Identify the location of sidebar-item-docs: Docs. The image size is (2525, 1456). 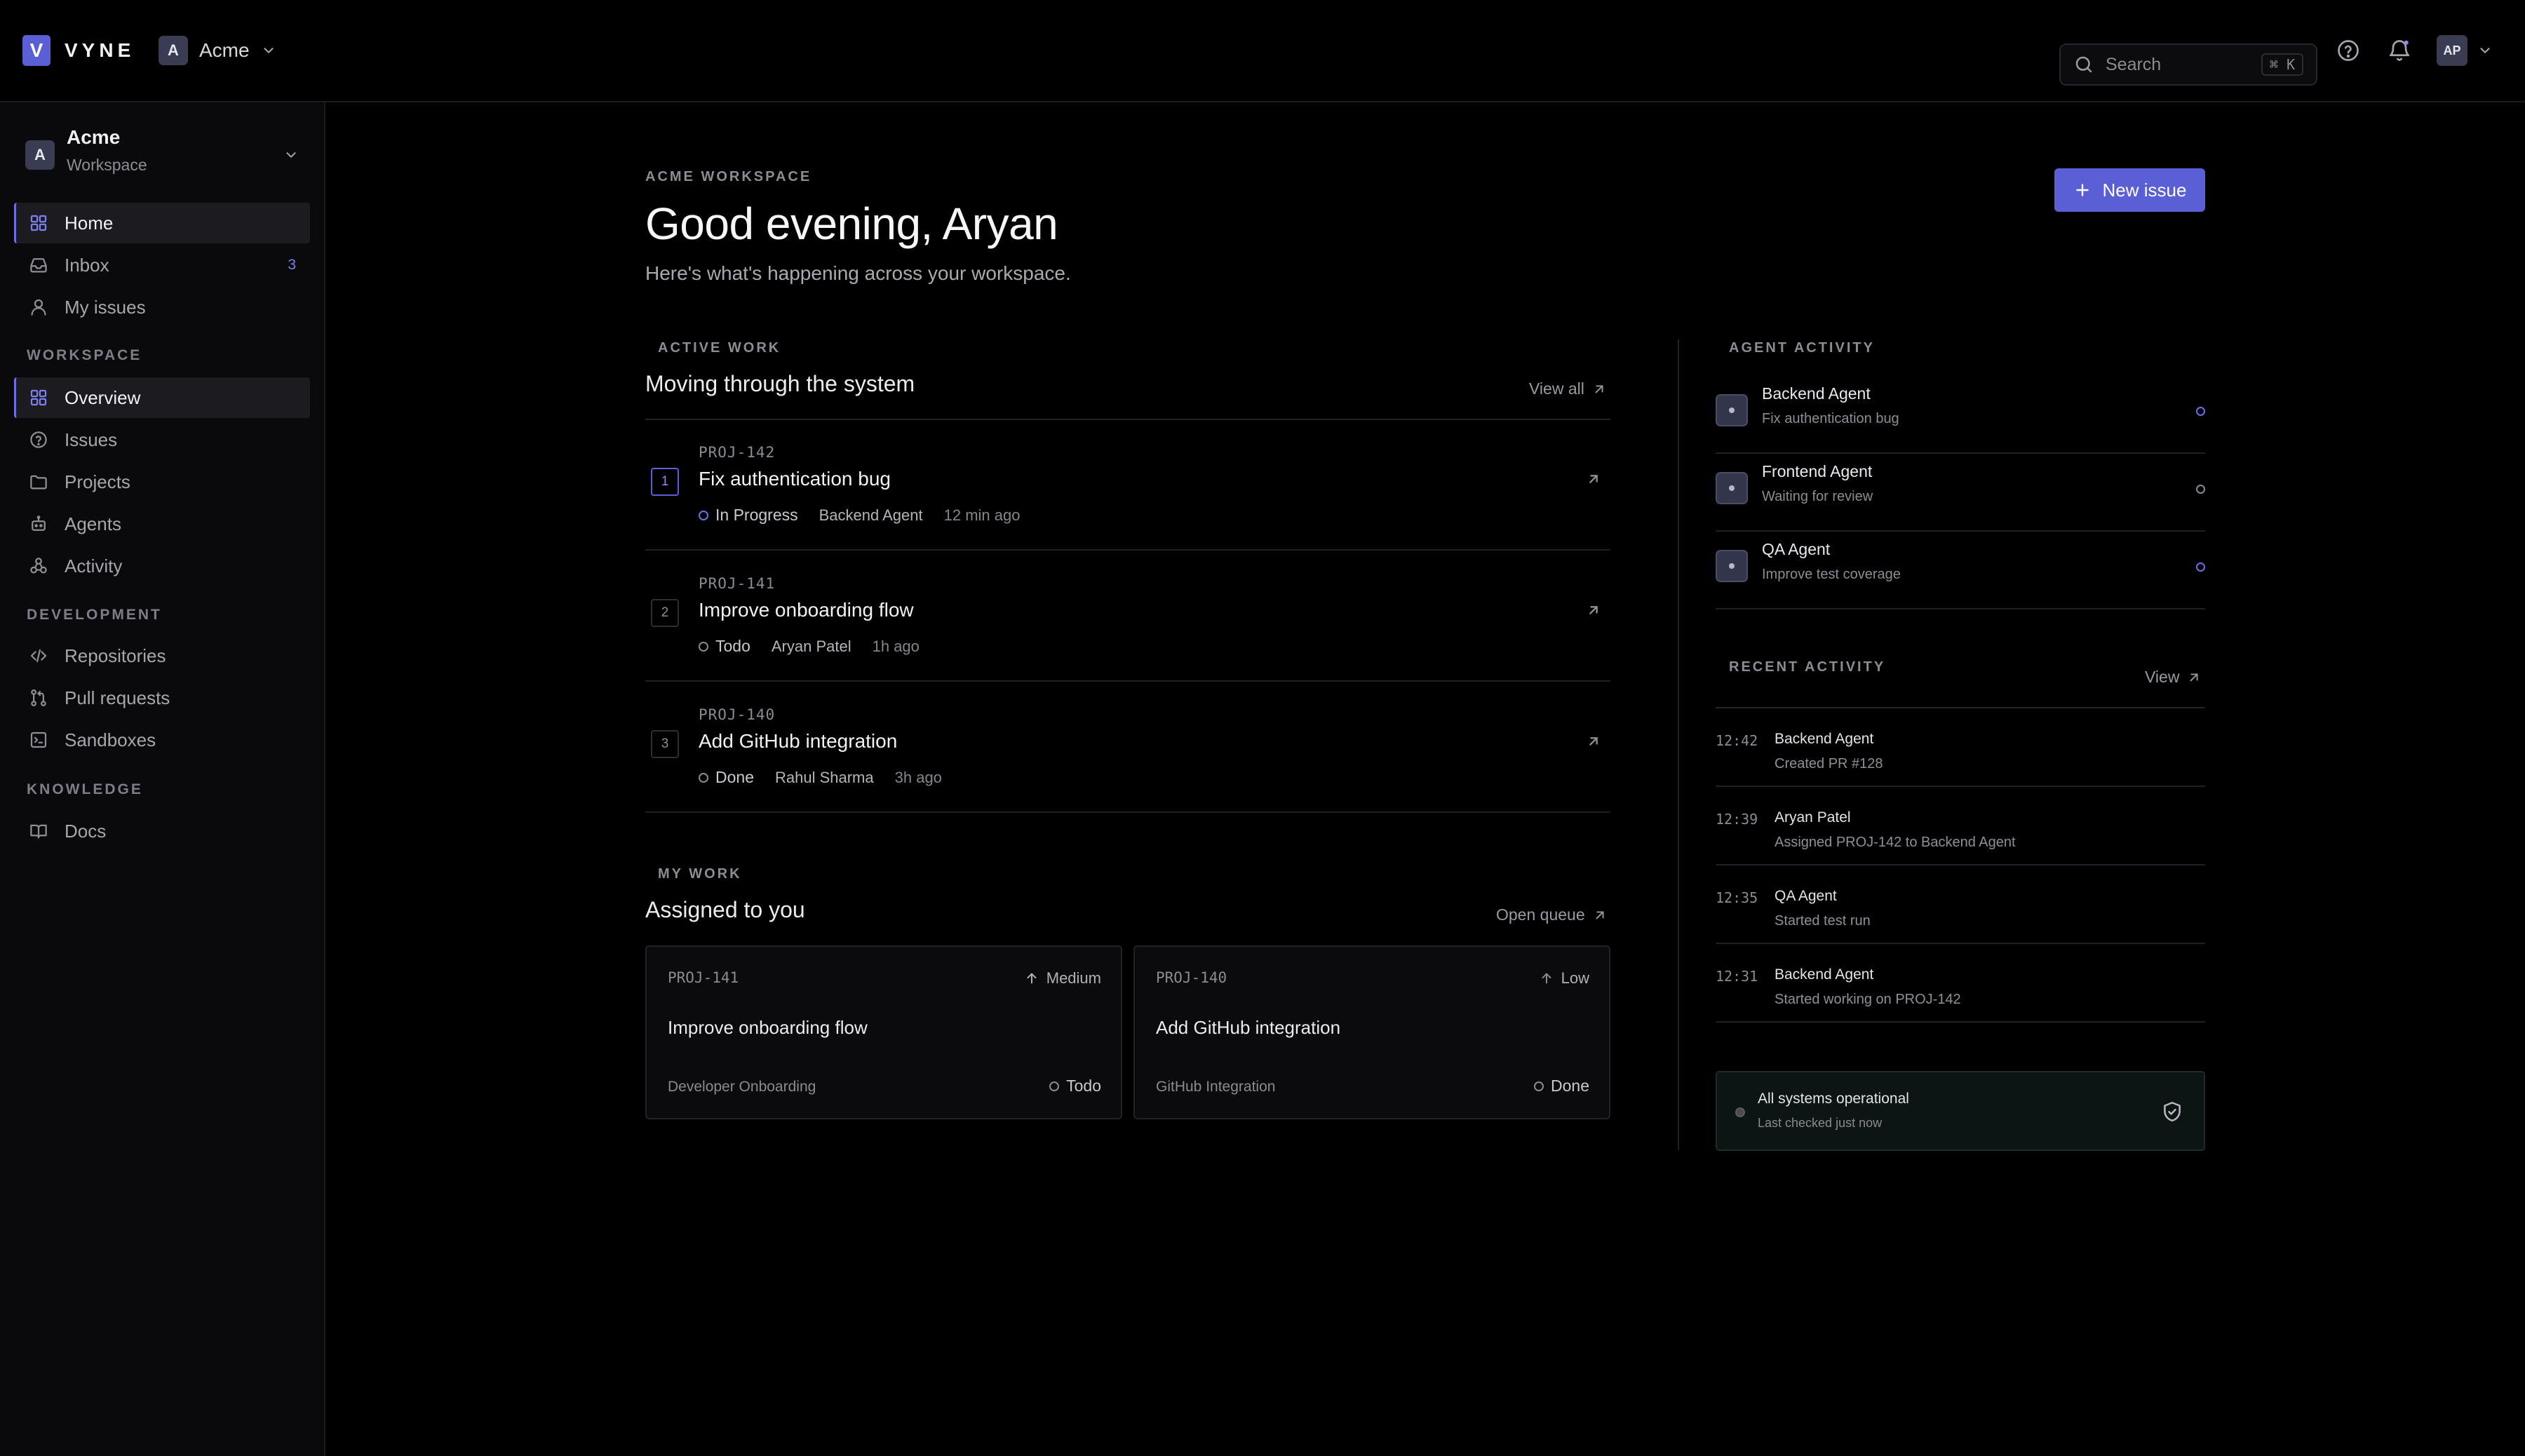
(162, 831).